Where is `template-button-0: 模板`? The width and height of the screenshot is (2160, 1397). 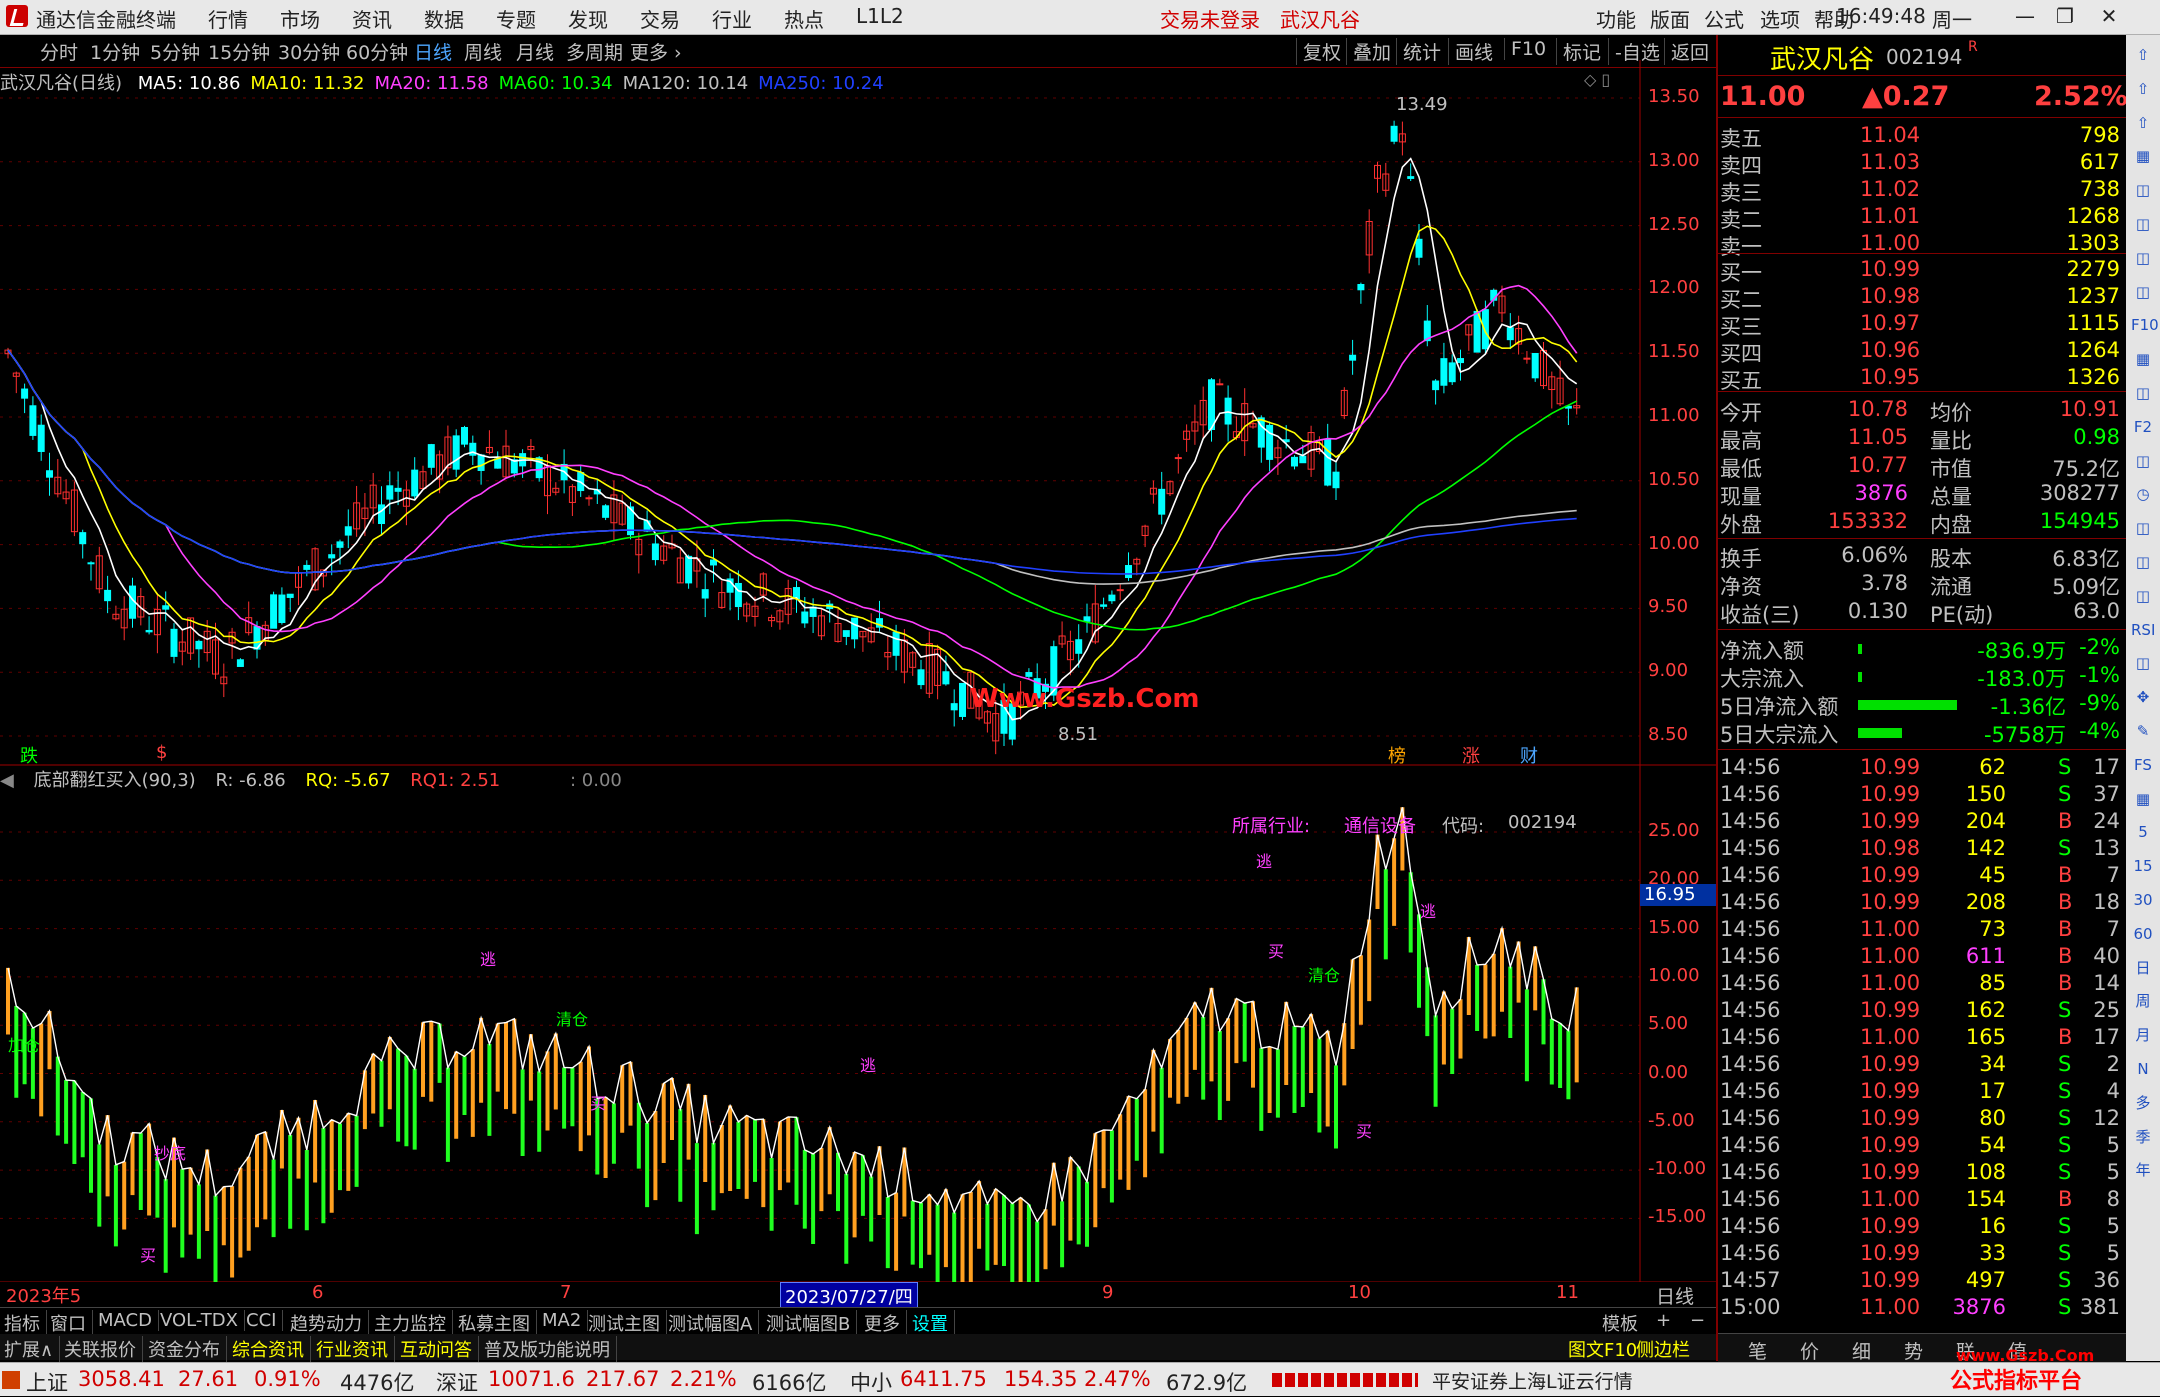 template-button-0: 模板 is located at coordinates (1623, 1323).